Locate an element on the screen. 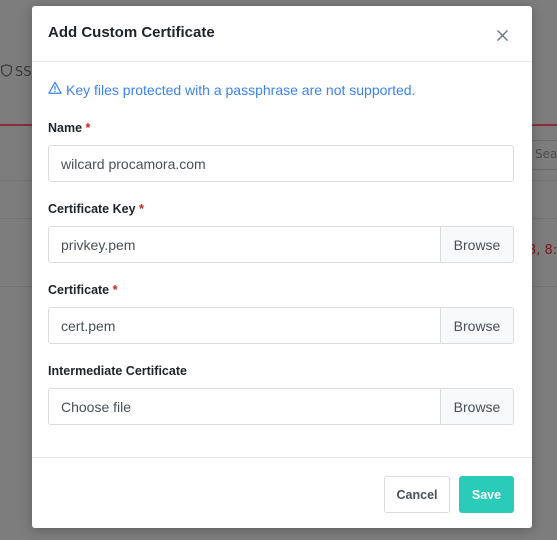  intermediate-certificate-file-input: Choose file Browse is located at coordinates (281, 406).